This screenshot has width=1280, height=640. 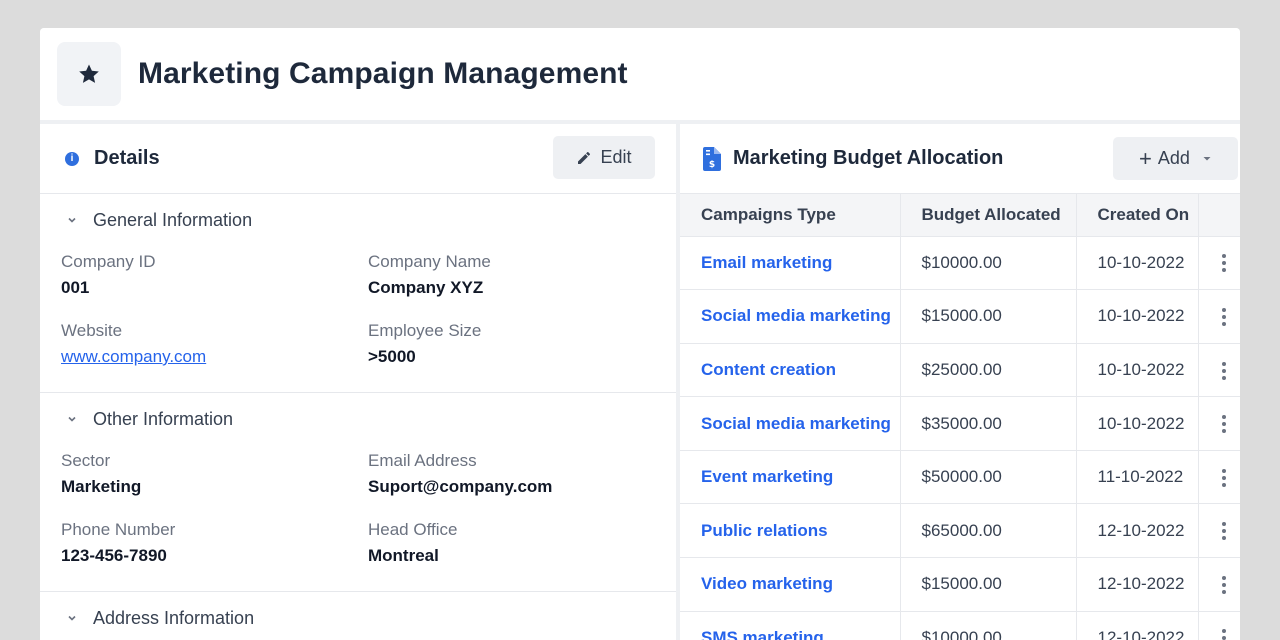 I want to click on section-toggle-address: Address Information, so click(x=358, y=616).